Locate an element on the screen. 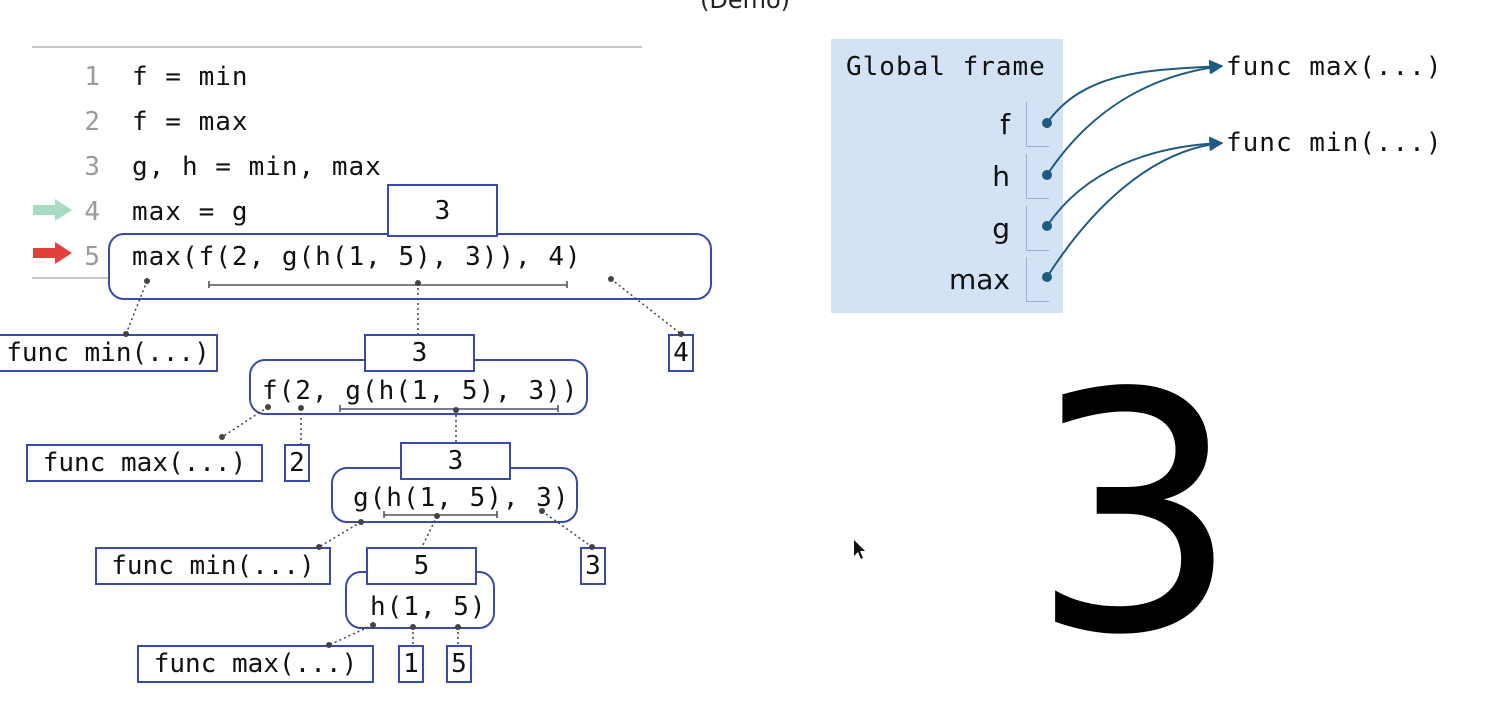 The height and width of the screenshot is (707, 1509). next-line-arrow is located at coordinates (52, 253).